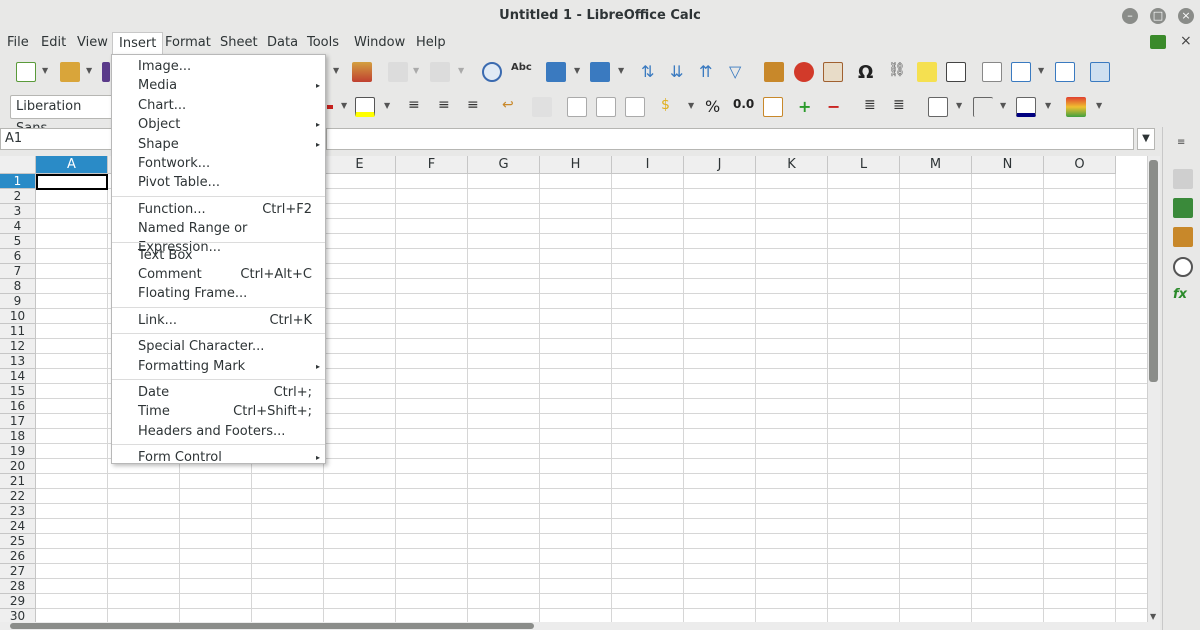 The image size is (1200, 630). I want to click on menu-item-date: Date Ctrl+;, so click(218, 392).